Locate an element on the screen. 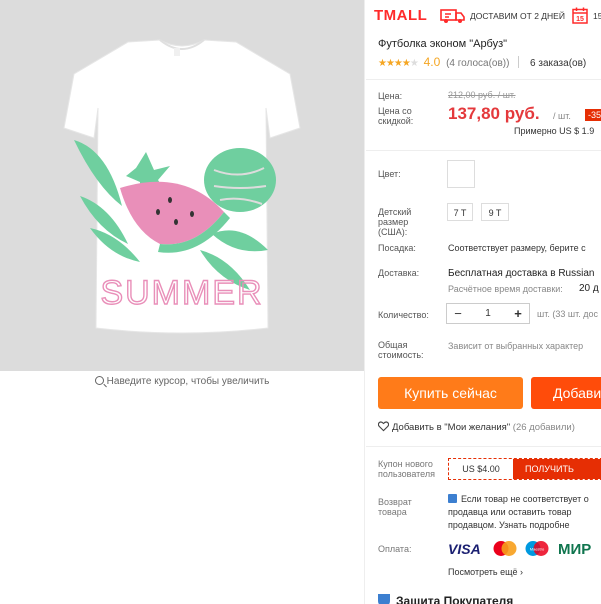  calendar-icon: 15 is located at coordinates (580, 15).